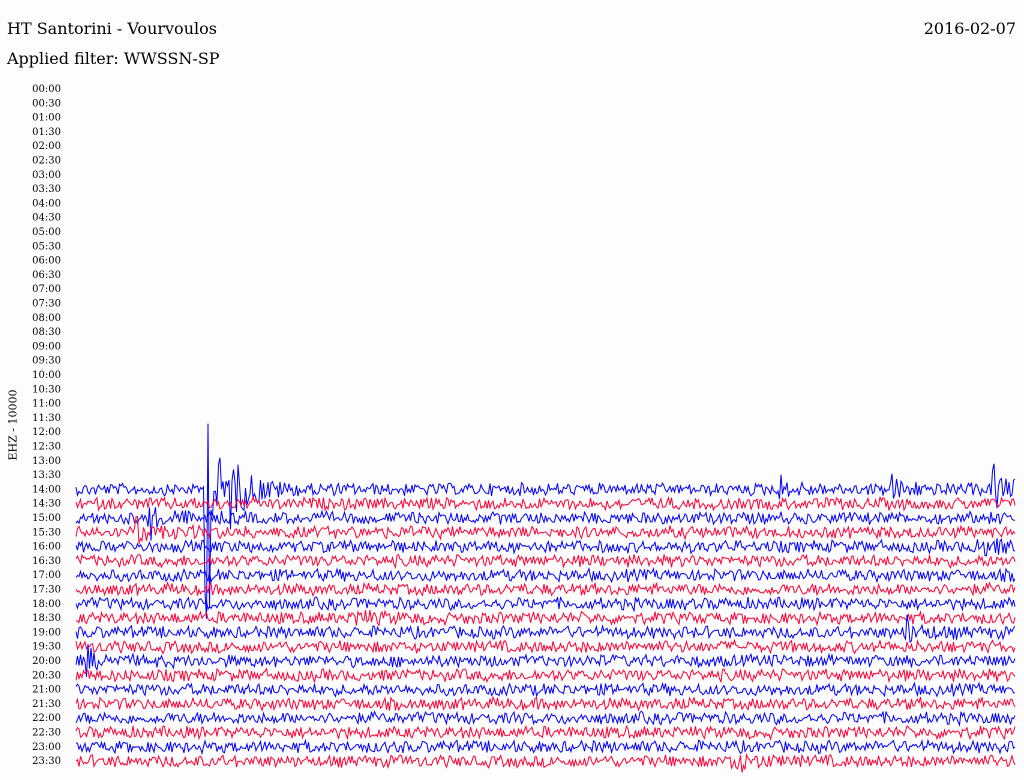  Describe the element at coordinates (46, 561) in the screenshot. I see `time-tick-label: 16:30` at that location.